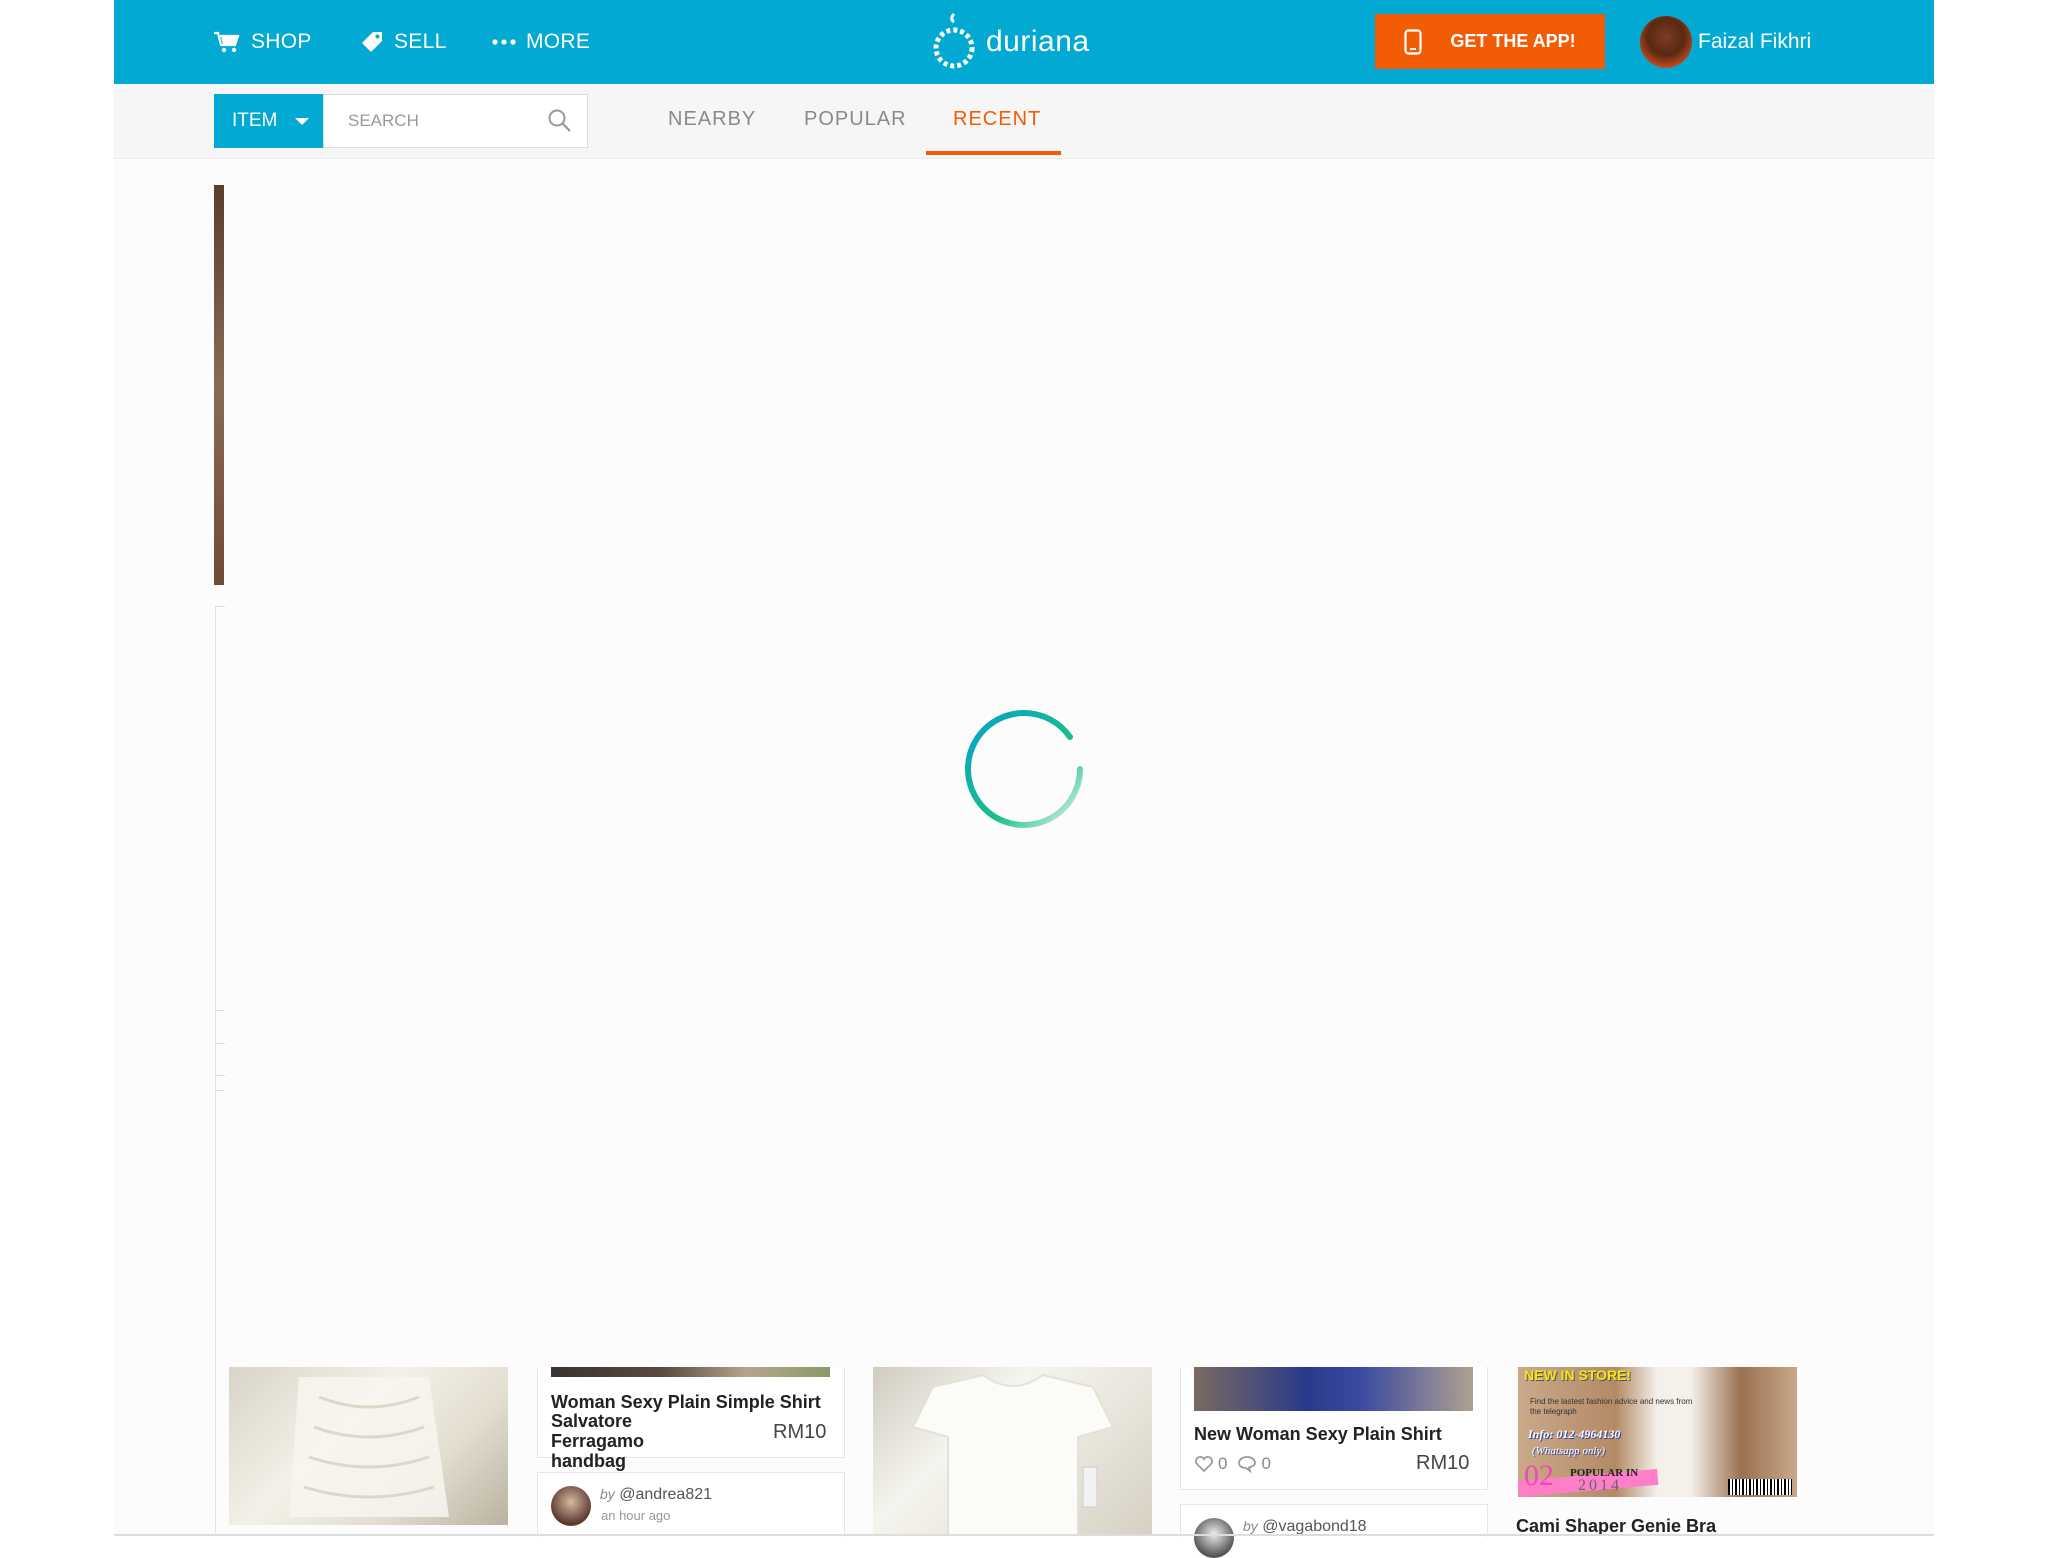  I want to click on nav-more: MORE, so click(541, 42).